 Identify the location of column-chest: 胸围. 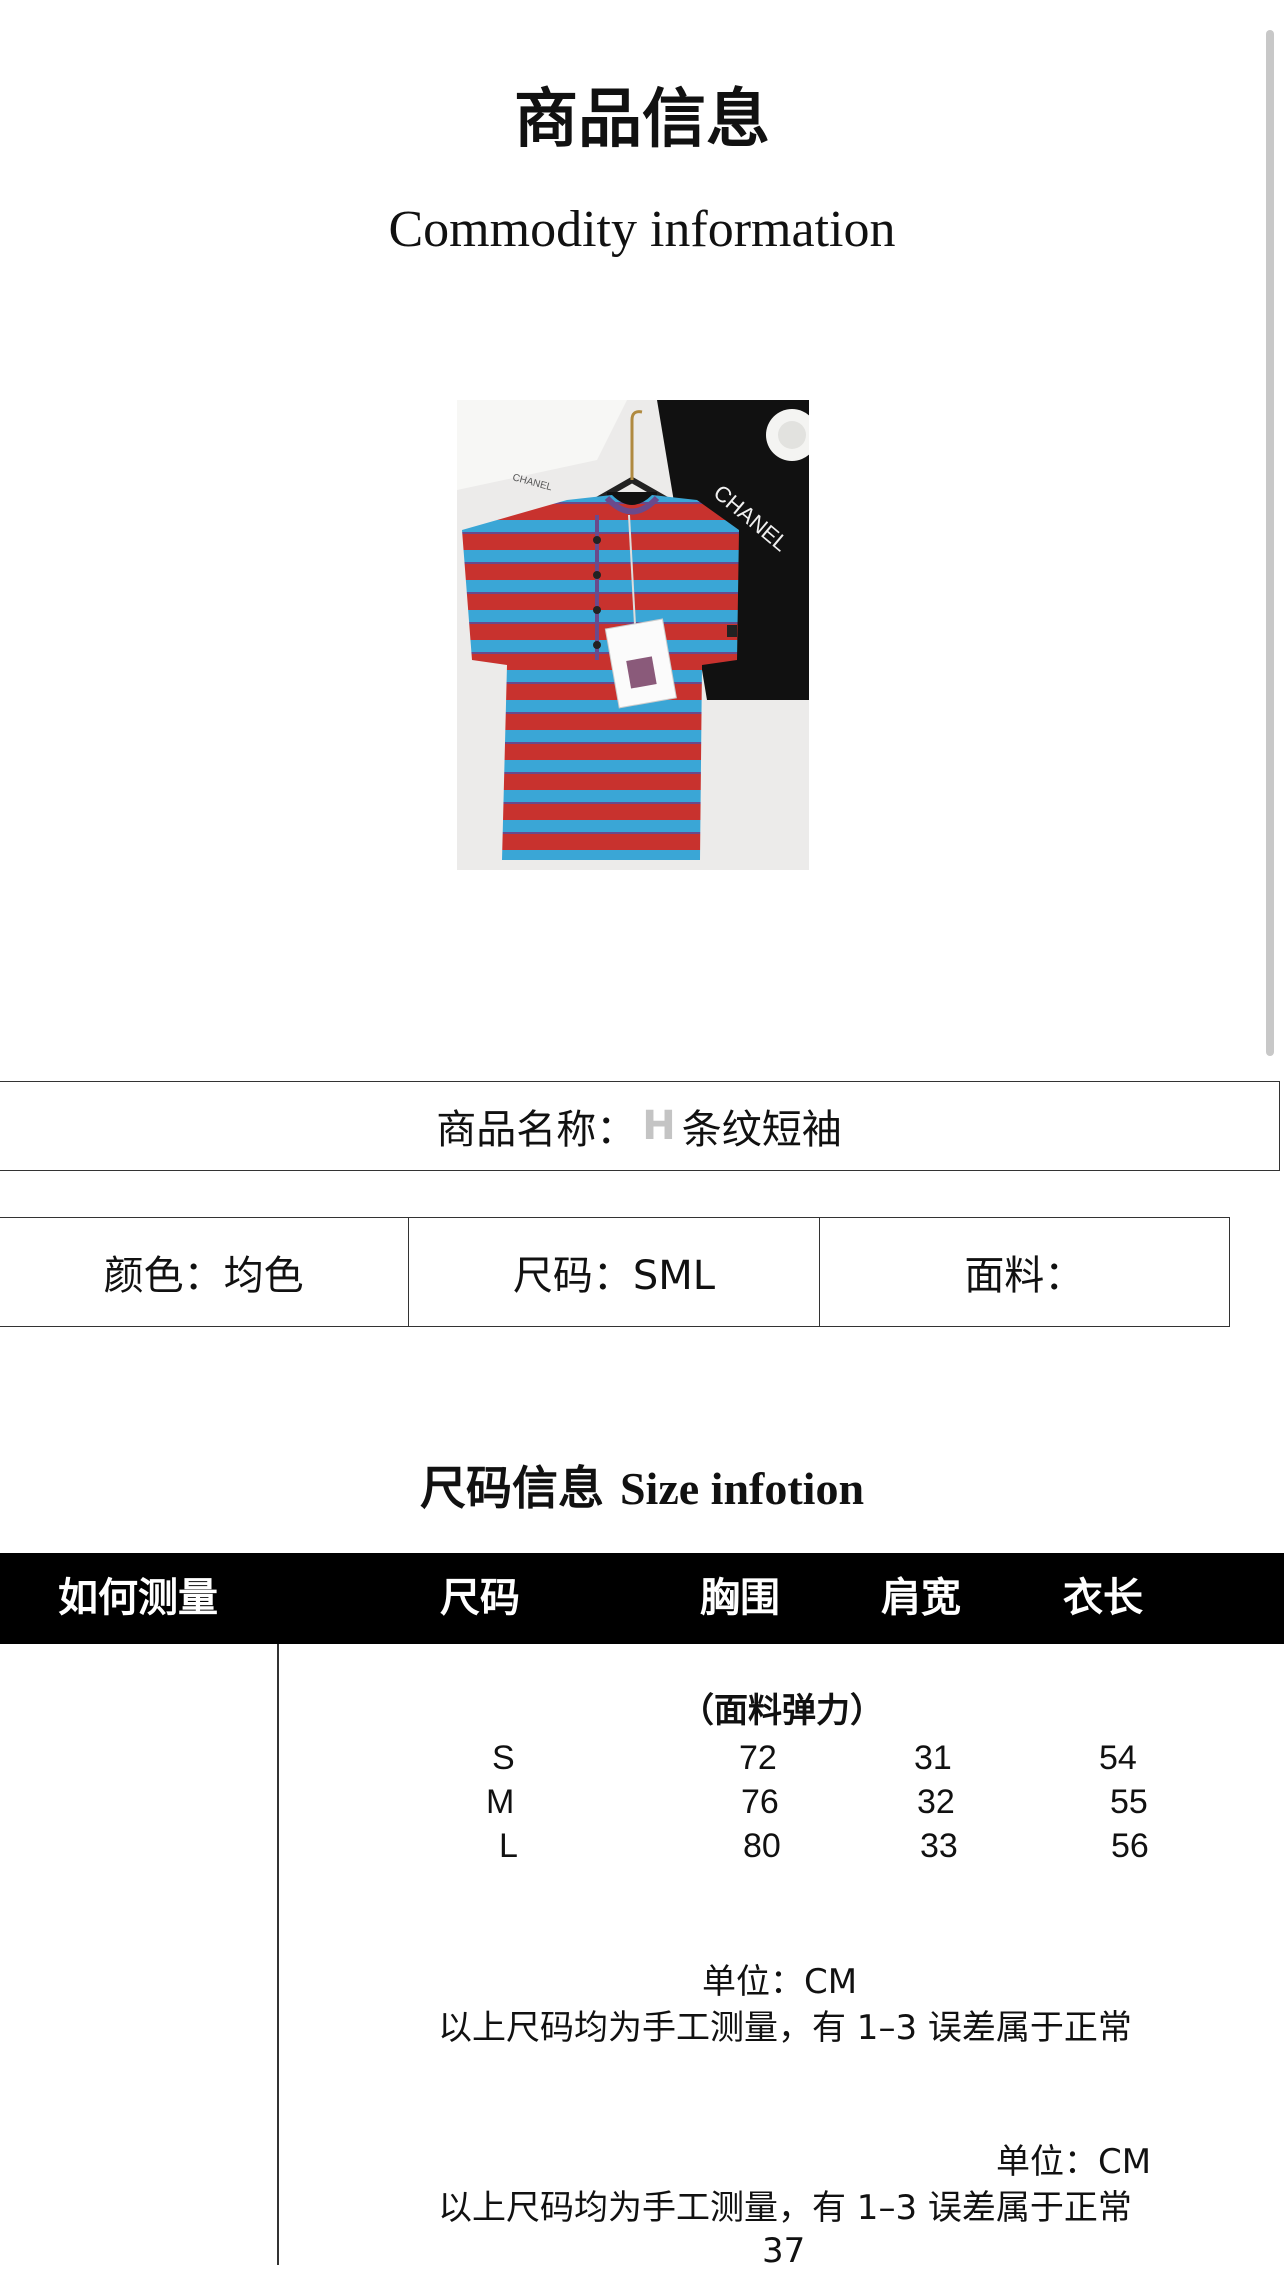
(740, 1598).